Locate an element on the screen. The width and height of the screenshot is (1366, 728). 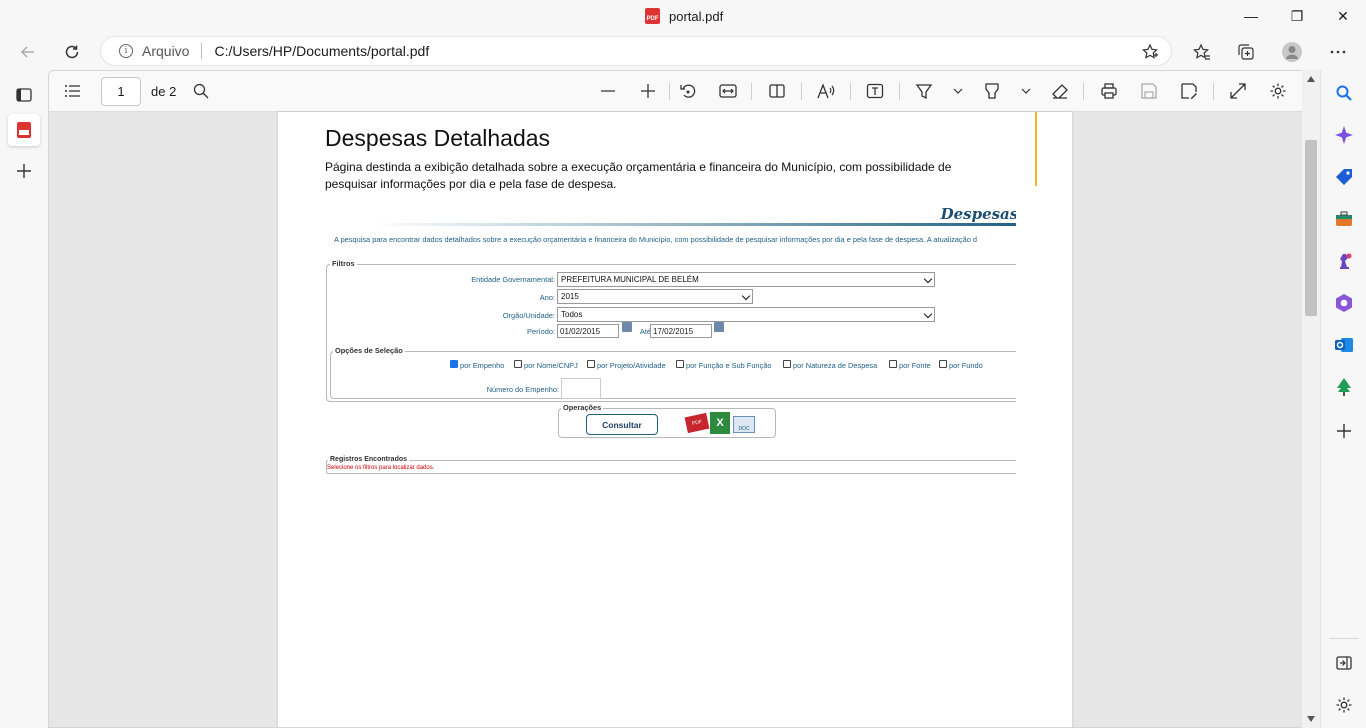
save-button is located at coordinates (1149, 91).